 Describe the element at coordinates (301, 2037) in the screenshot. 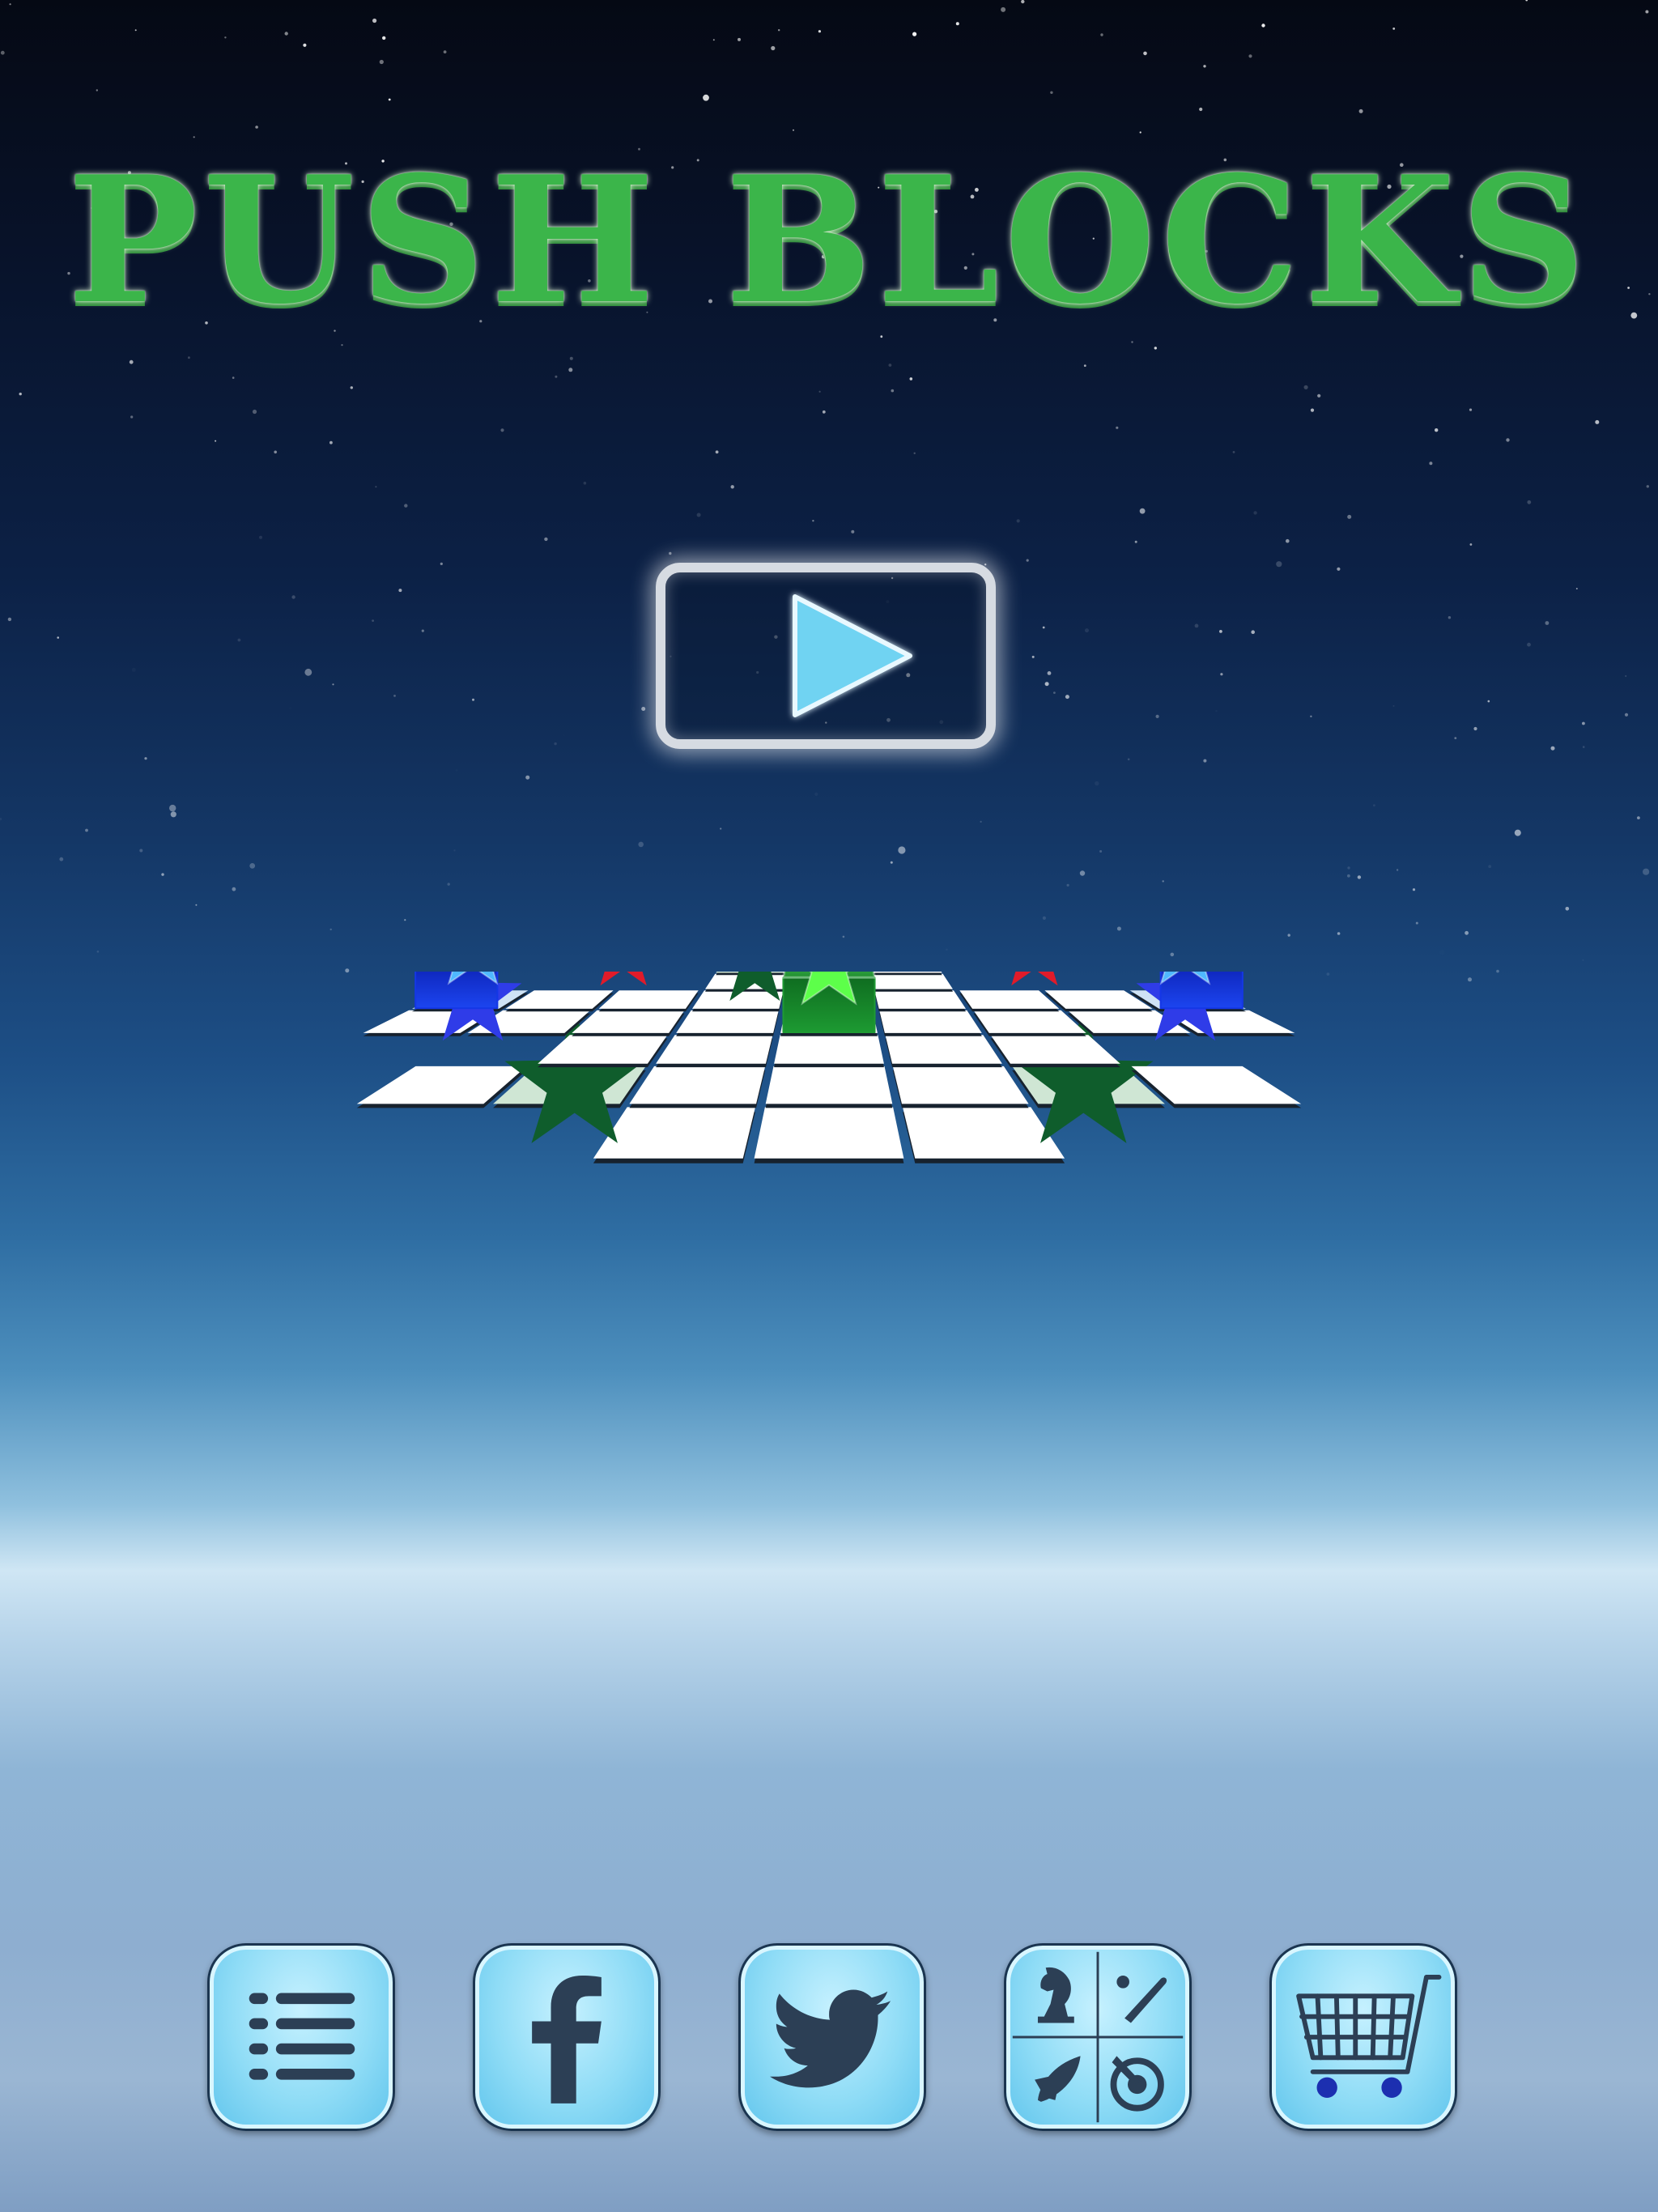

I see `levels-menu-button: Levels` at that location.